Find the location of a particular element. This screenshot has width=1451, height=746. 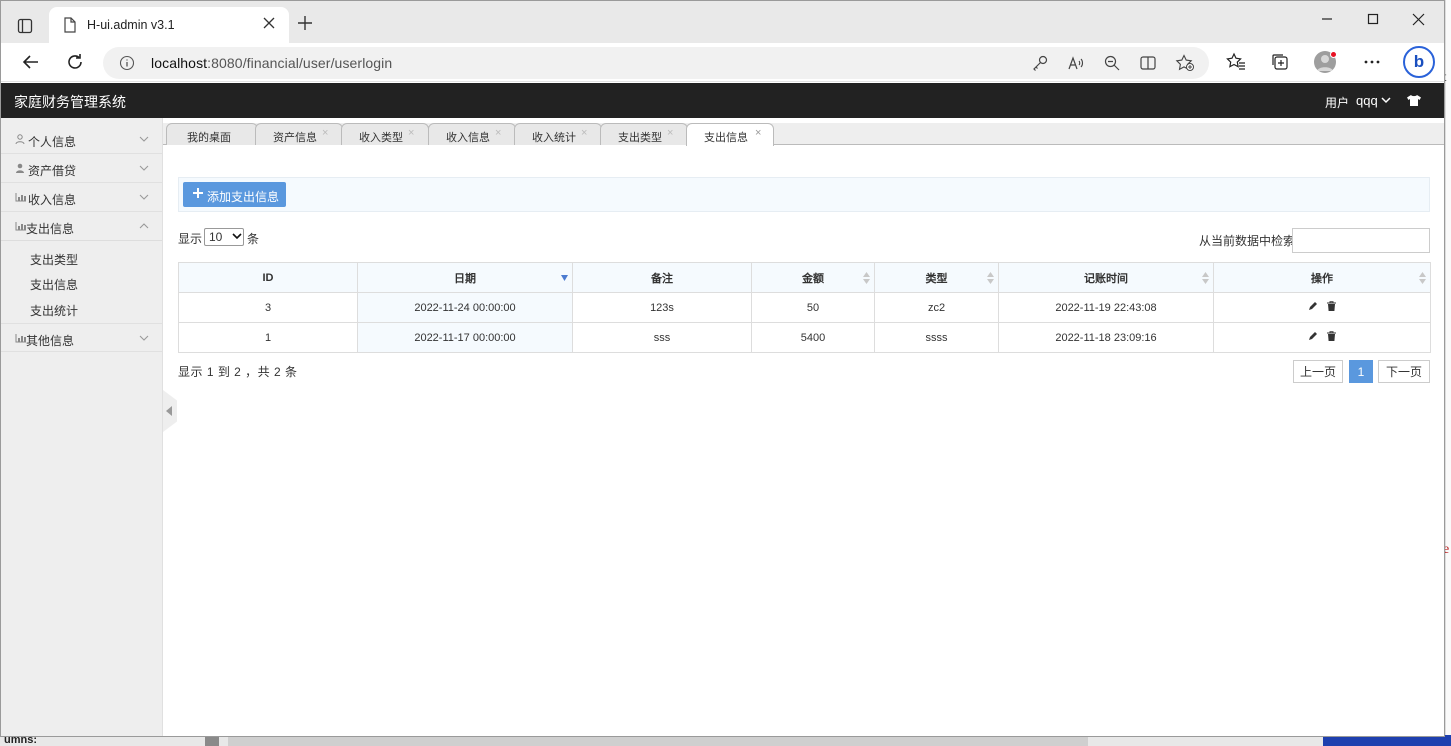

tab-label: 支出类型 is located at coordinates (640, 138).